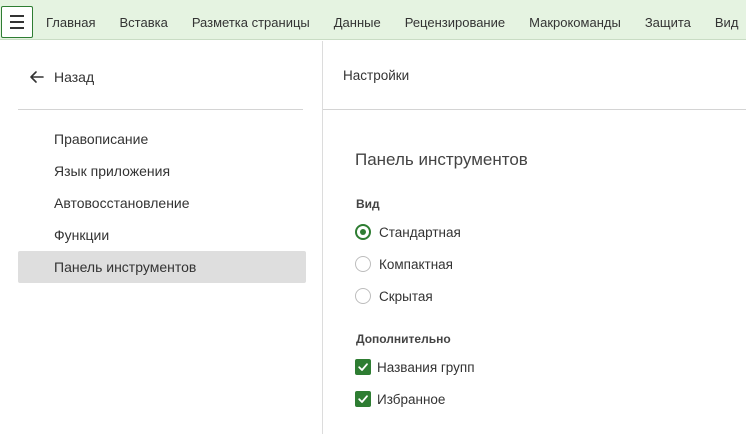 This screenshot has width=746, height=434. What do you see at coordinates (74, 77) in the screenshot?
I see `back-label: Назад` at bounding box center [74, 77].